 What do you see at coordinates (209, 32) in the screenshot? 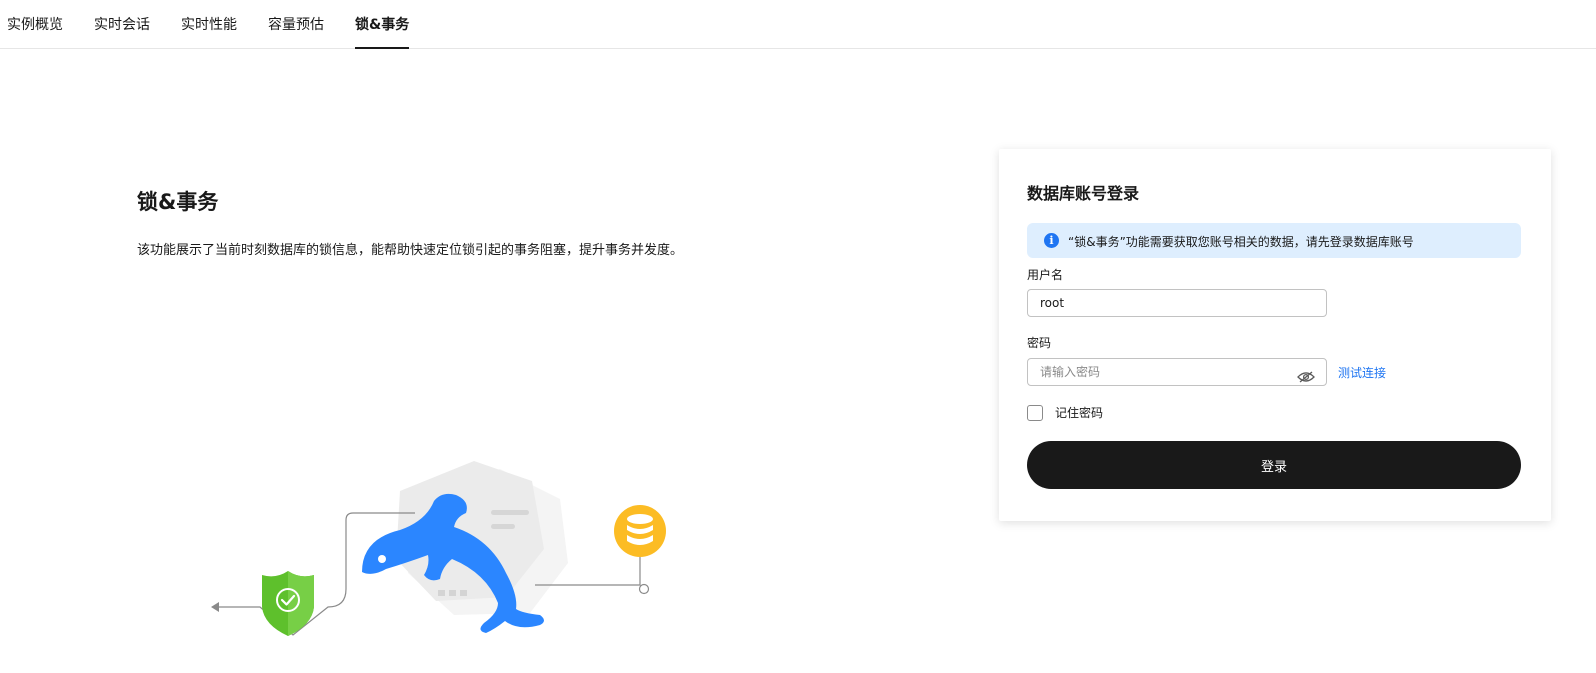
I see `tab-realtime-performance: 实时性能` at bounding box center [209, 32].